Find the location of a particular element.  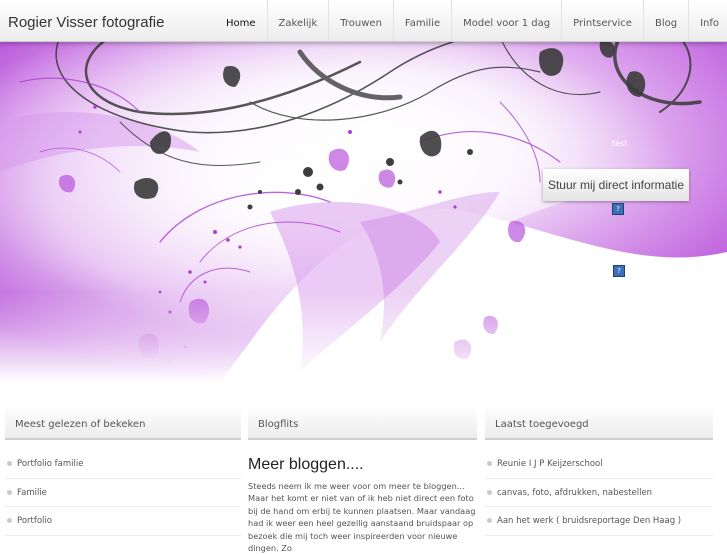

list-item-label: Portfolio familie is located at coordinates (50, 464).